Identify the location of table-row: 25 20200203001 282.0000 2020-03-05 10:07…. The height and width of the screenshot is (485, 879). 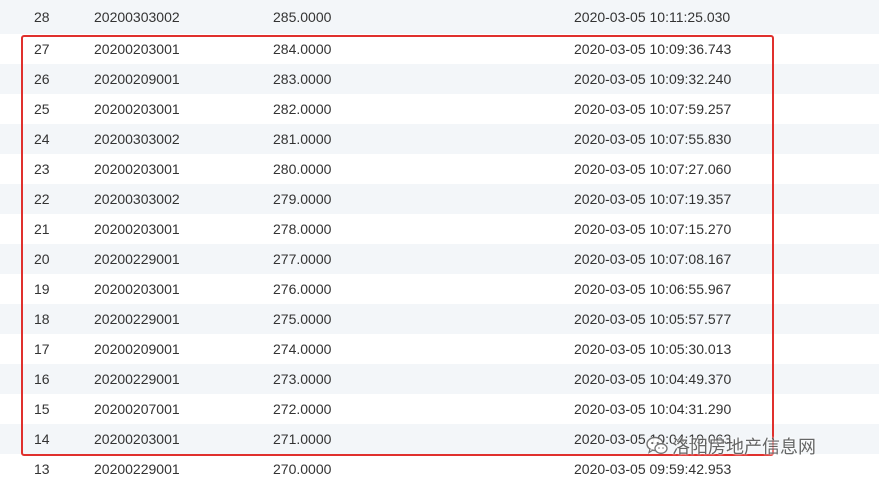
(439, 109).